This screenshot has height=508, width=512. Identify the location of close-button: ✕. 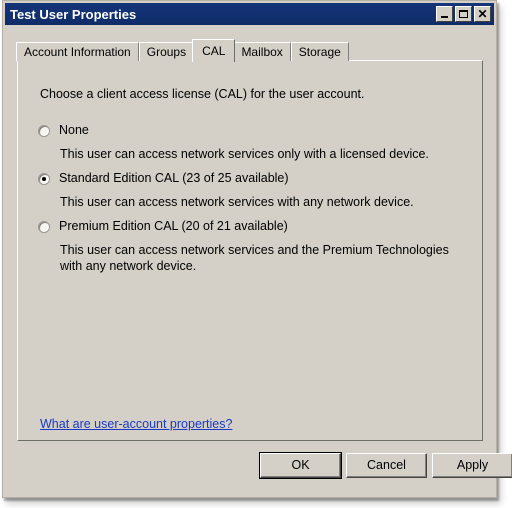
(482, 14).